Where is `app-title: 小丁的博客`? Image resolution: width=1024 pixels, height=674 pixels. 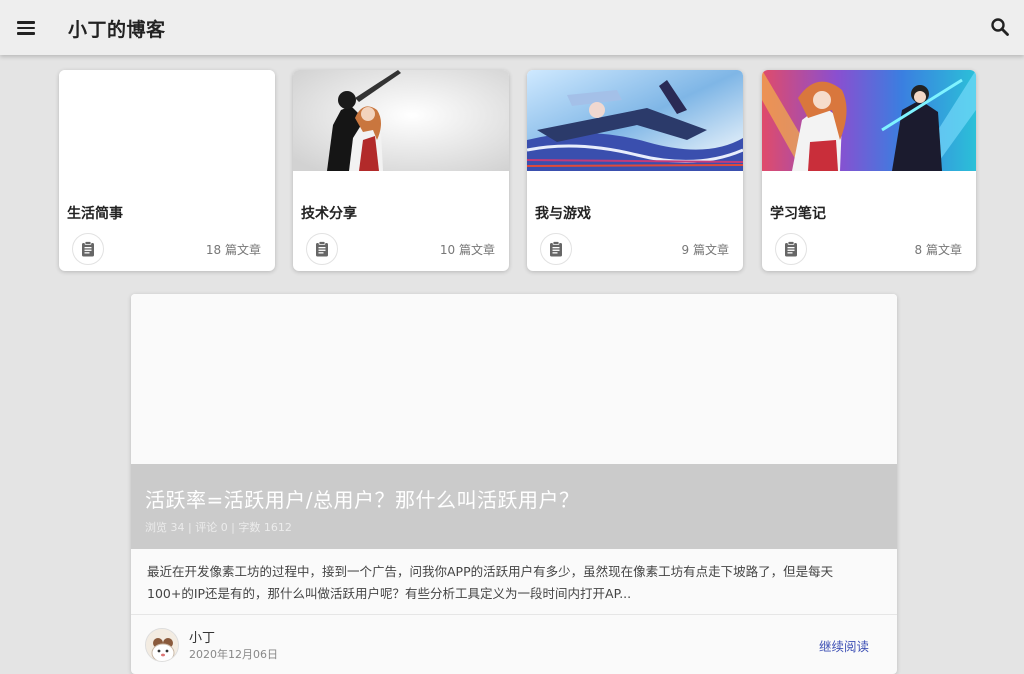 app-title: 小丁的博客 is located at coordinates (117, 30).